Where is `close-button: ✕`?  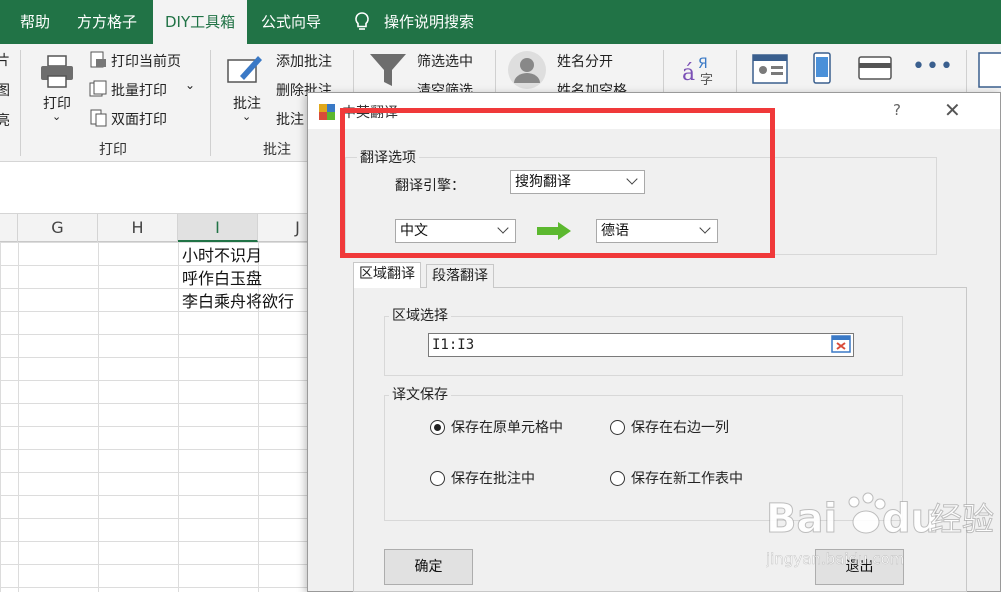
close-button: ✕ is located at coordinates (952, 110).